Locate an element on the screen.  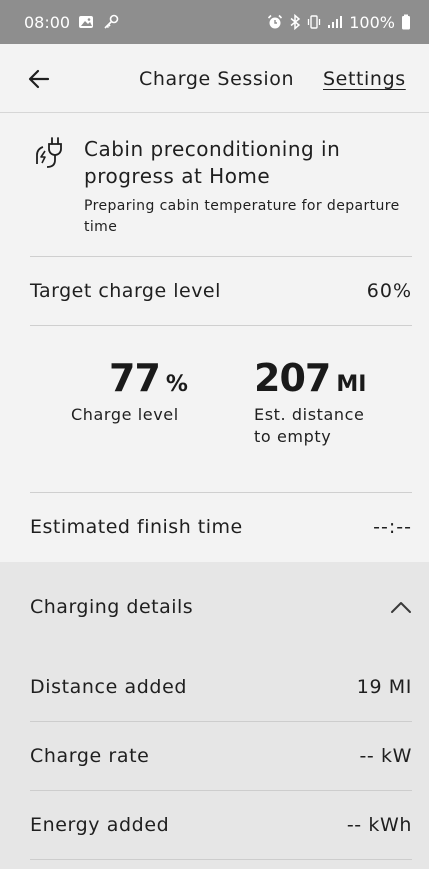
back-button is located at coordinates (39, 79).